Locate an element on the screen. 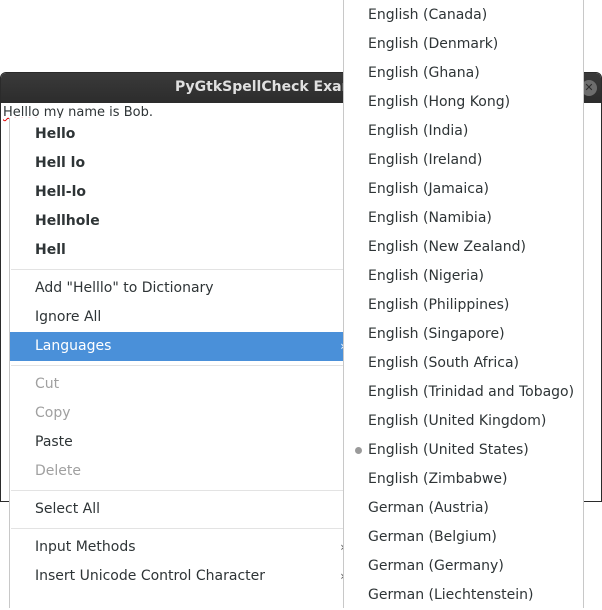 The image size is (602, 610). language-item: English (Namibia) is located at coordinates (463, 218).